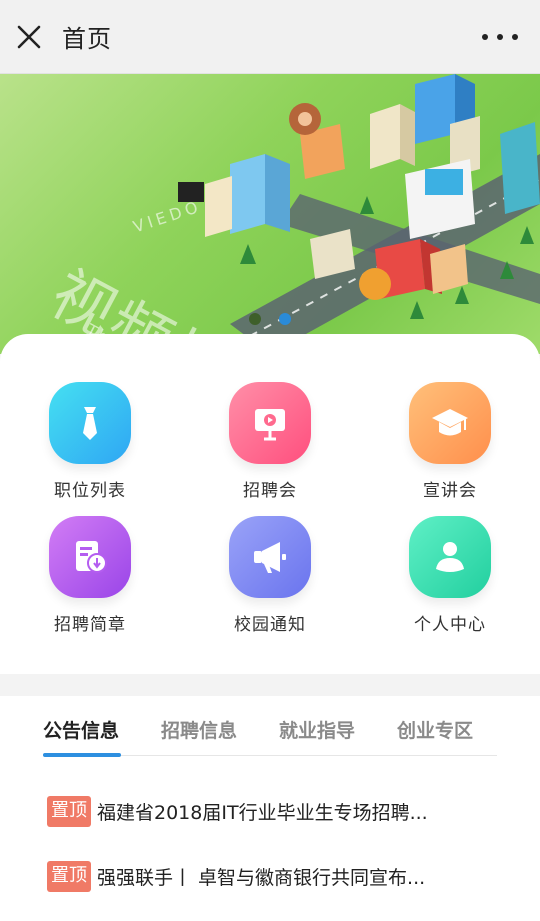 The height and width of the screenshot is (921, 540). Describe the element at coordinates (435, 729) in the screenshot. I see `tab-entrepreneurship: 创业专区` at that location.